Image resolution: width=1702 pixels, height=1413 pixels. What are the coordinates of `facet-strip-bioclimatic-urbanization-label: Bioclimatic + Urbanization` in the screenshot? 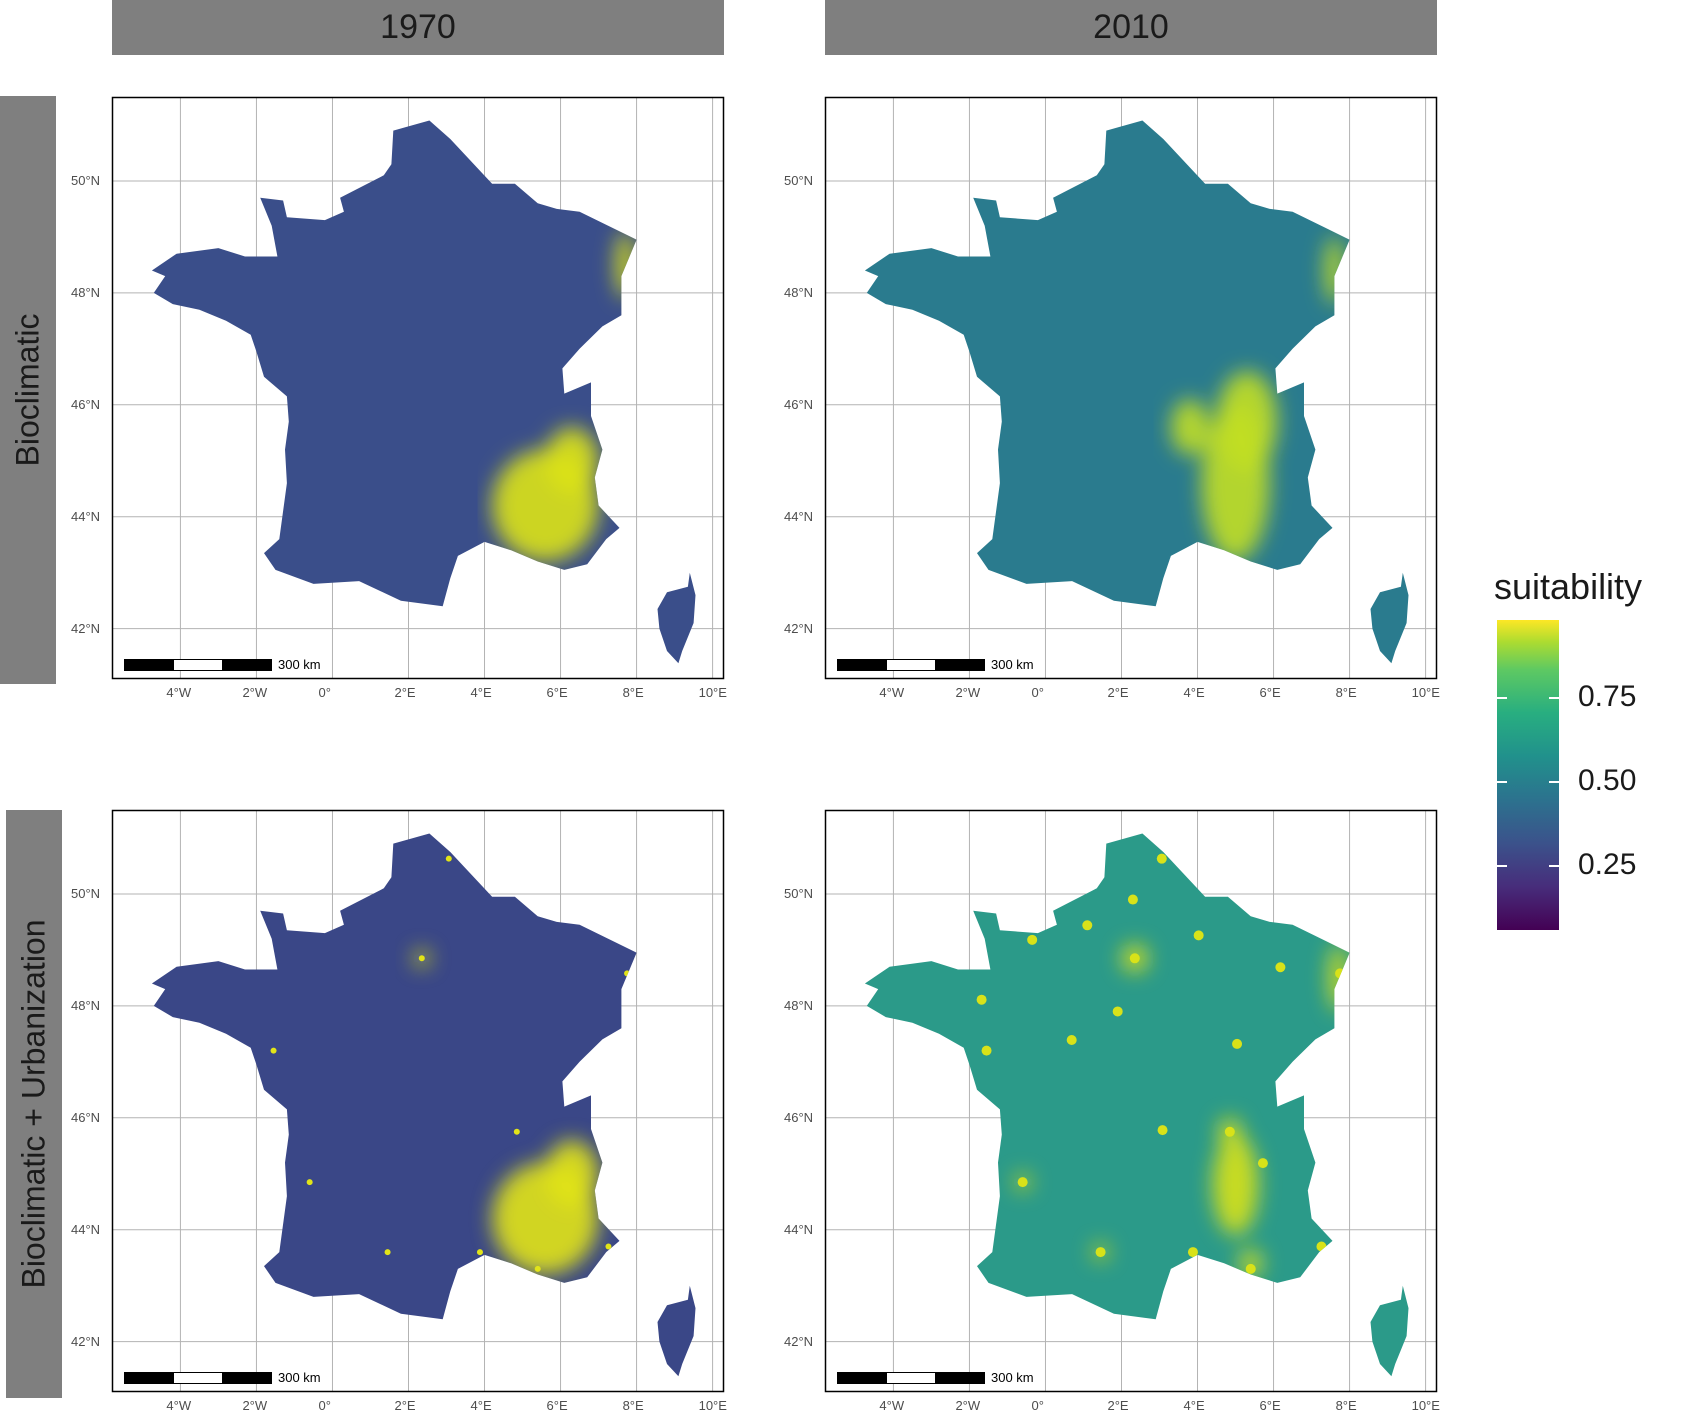 It's located at (33, 1104).